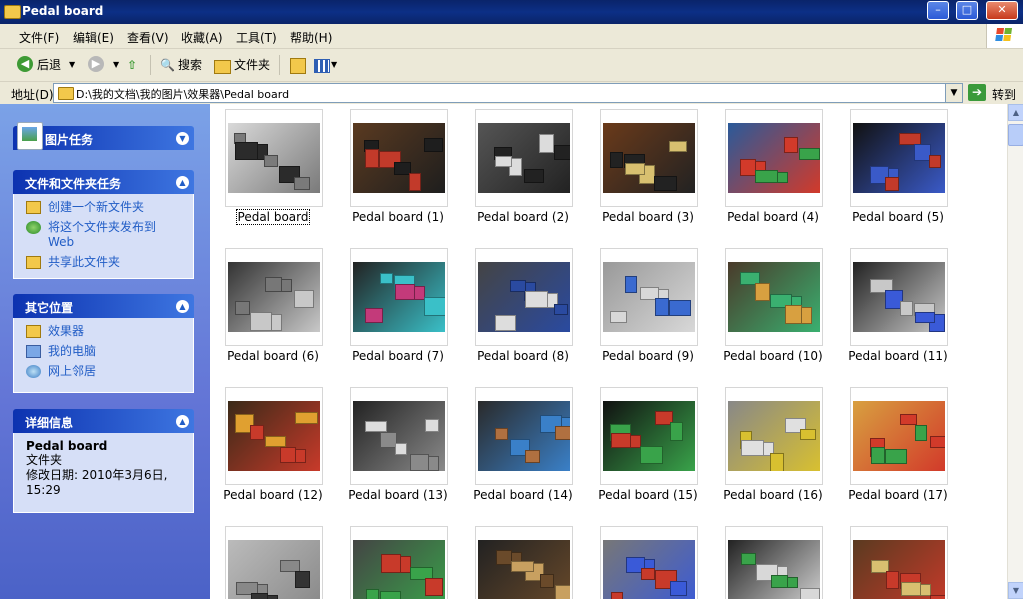 The image size is (1023, 599). I want to click on picture-tasks-header: 图片任务 ▼, so click(103, 136).